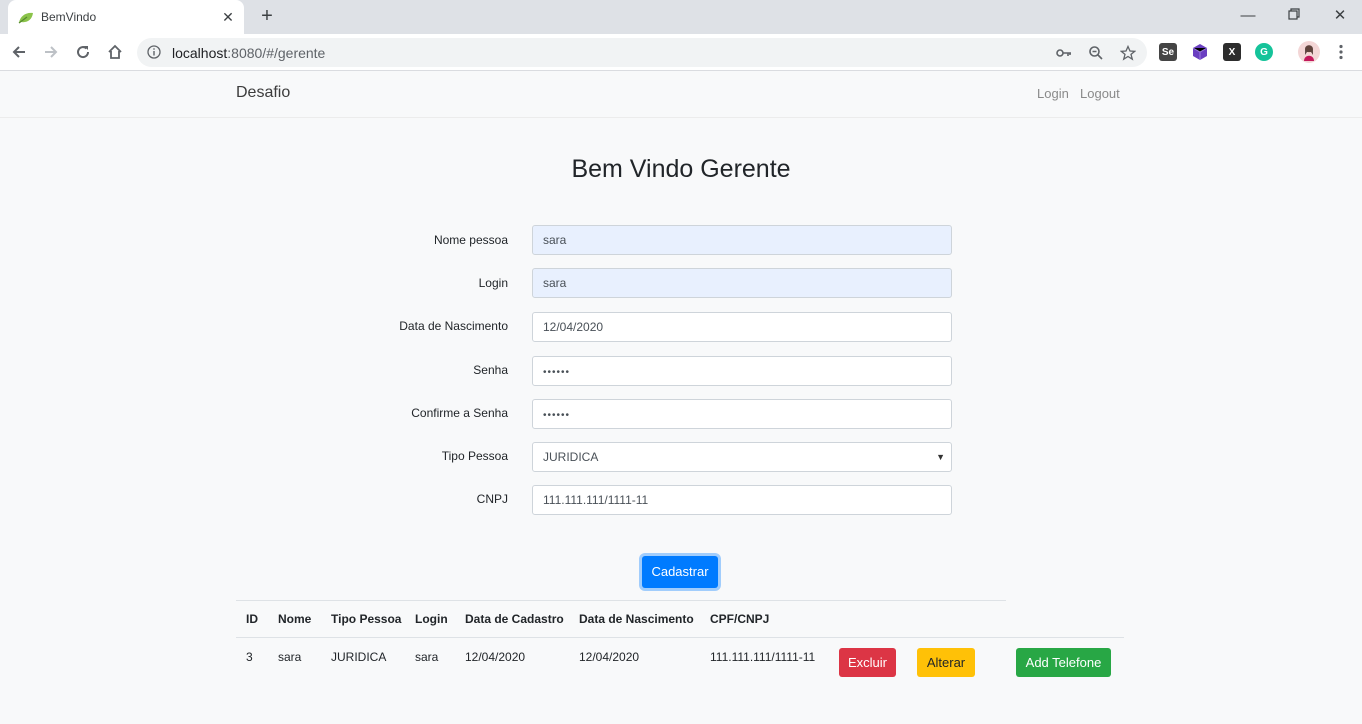  I want to click on nome-label: Nome pessoa, so click(470, 240).